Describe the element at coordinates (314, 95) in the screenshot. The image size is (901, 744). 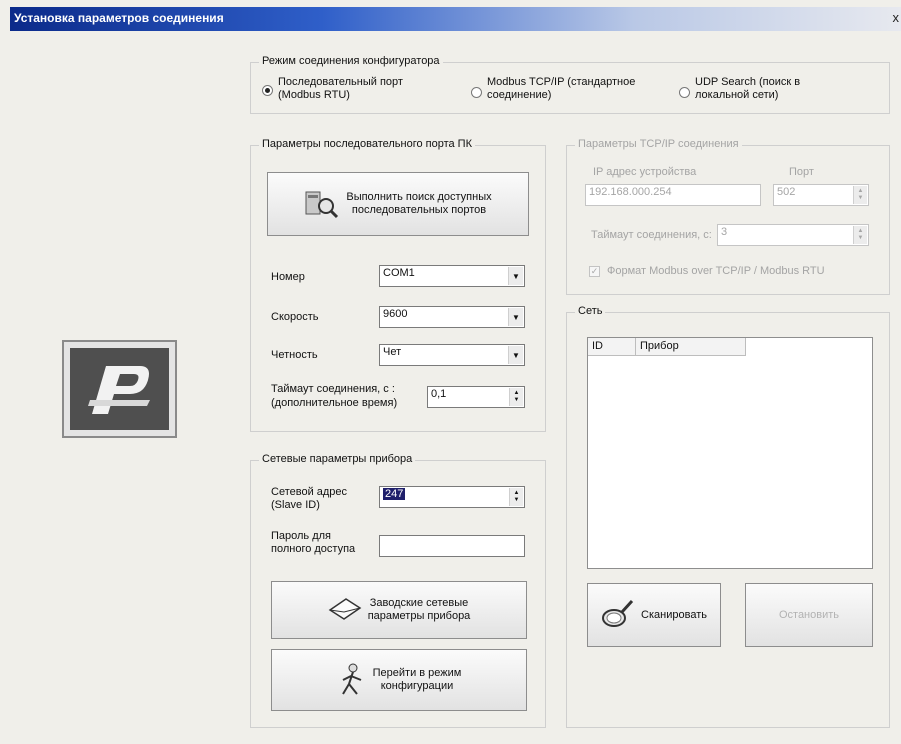
I see `radio-serial-label-2: (Modbus RTU)` at that location.